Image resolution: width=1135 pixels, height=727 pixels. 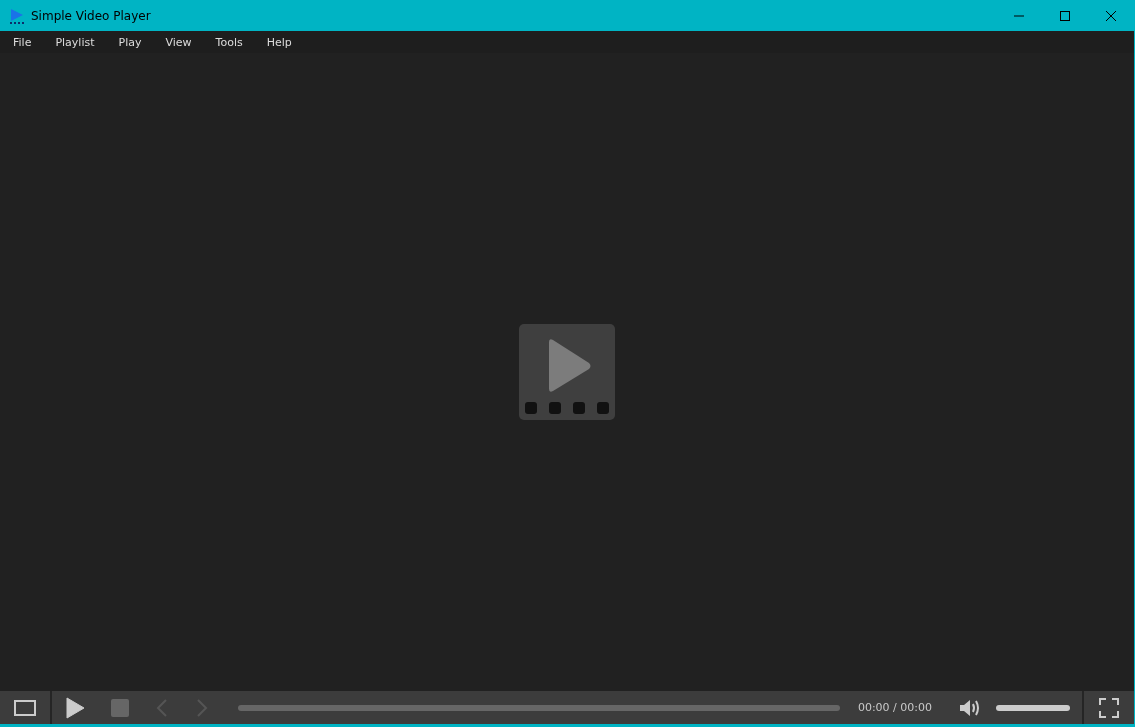 What do you see at coordinates (1033, 707) in the screenshot?
I see `volume-slider` at bounding box center [1033, 707].